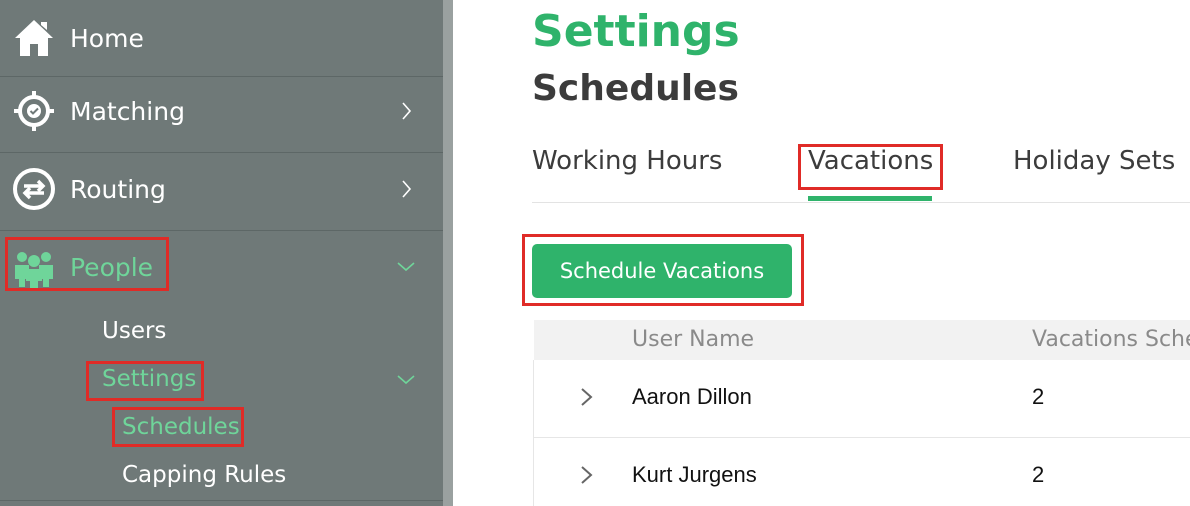 The width and height of the screenshot is (1190, 506). Describe the element at coordinates (118, 189) in the screenshot. I see `sidebar-item-label: Routing` at that location.